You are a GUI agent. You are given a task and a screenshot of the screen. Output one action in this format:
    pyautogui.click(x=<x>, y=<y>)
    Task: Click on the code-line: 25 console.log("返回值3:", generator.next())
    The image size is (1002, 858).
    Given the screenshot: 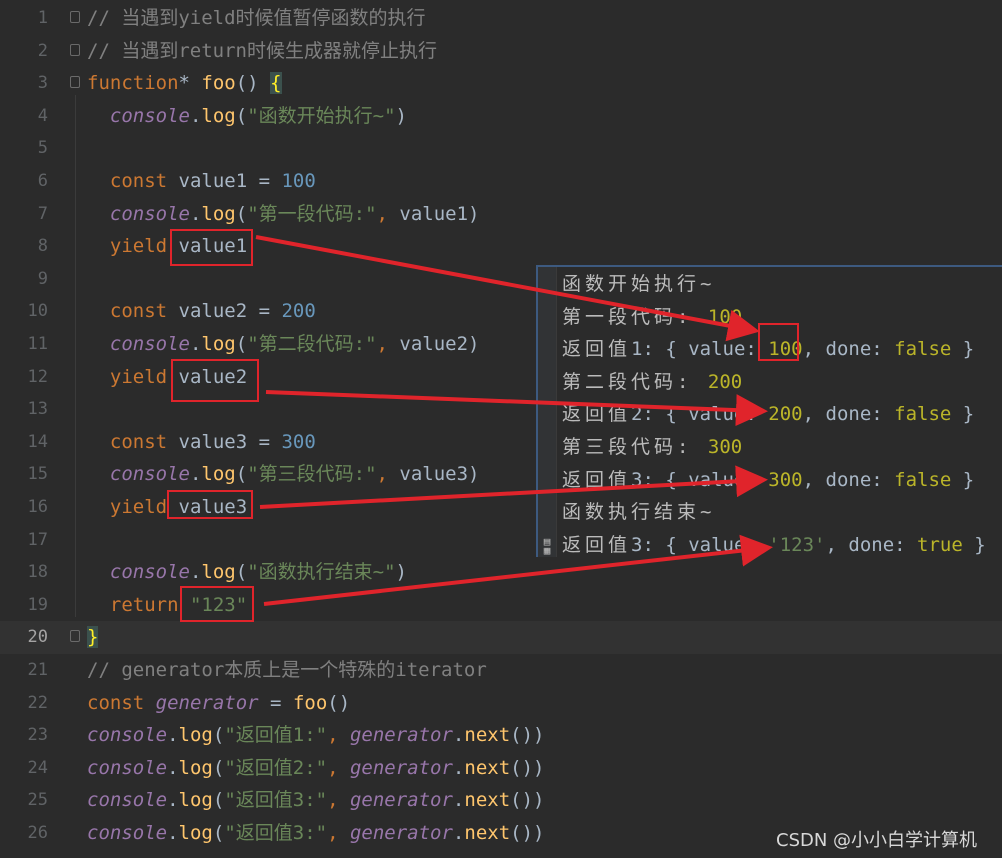 What is the action you would take?
    pyautogui.click(x=501, y=800)
    